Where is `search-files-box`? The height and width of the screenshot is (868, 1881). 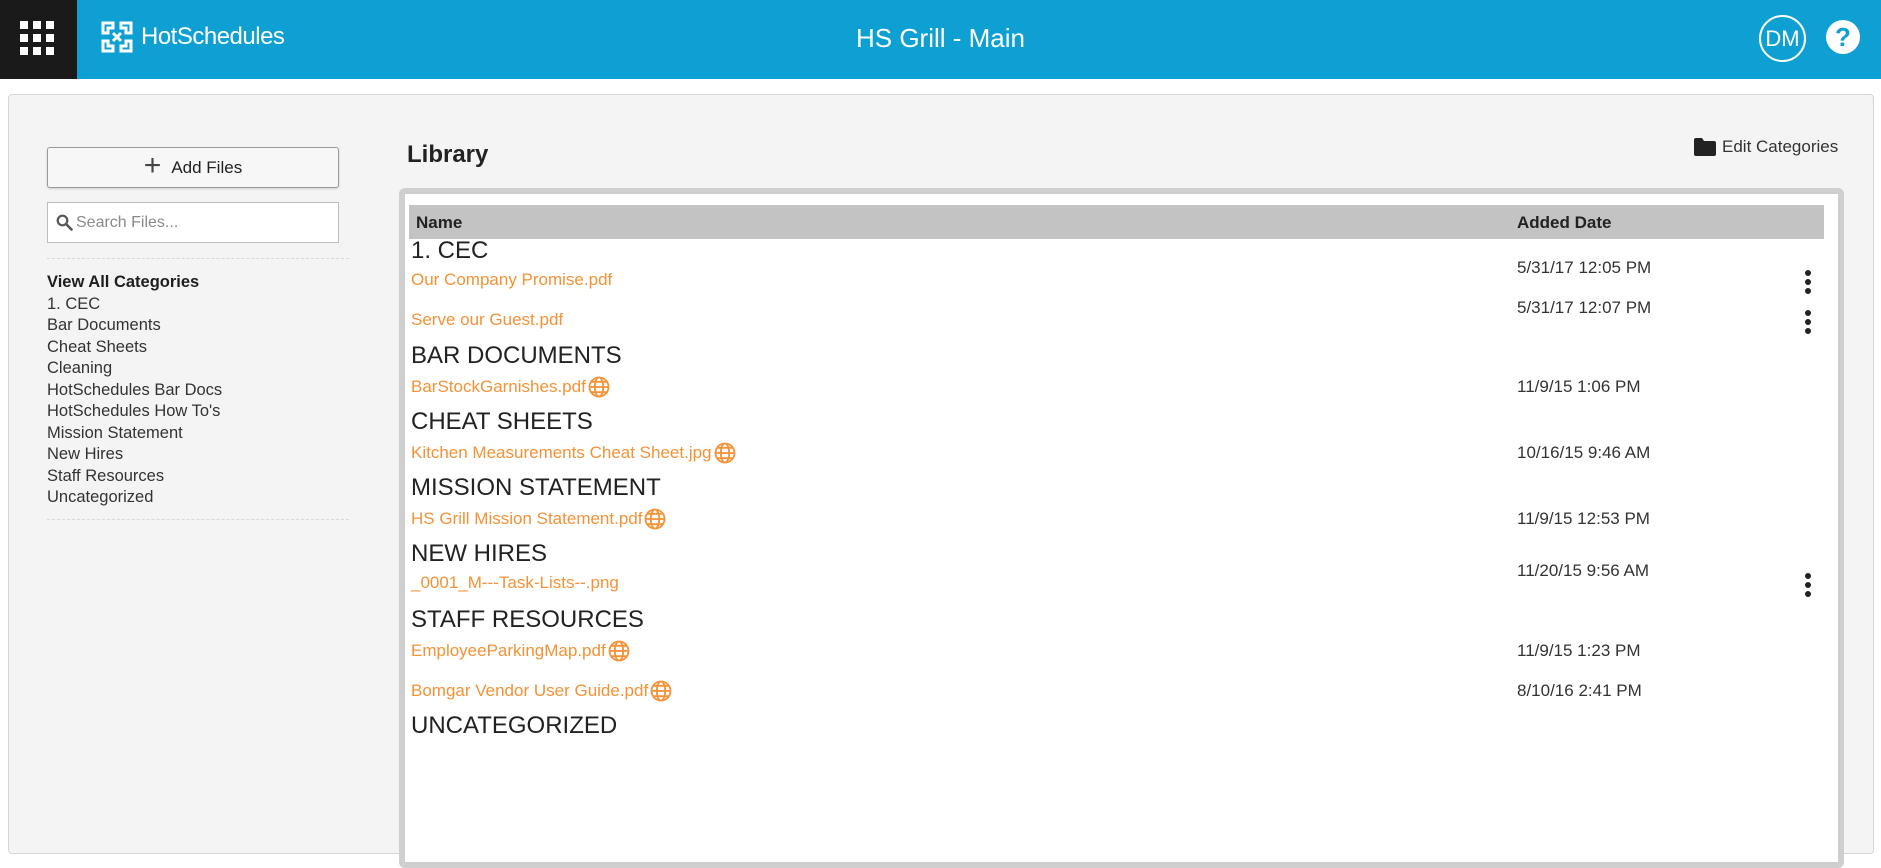 search-files-box is located at coordinates (193, 222).